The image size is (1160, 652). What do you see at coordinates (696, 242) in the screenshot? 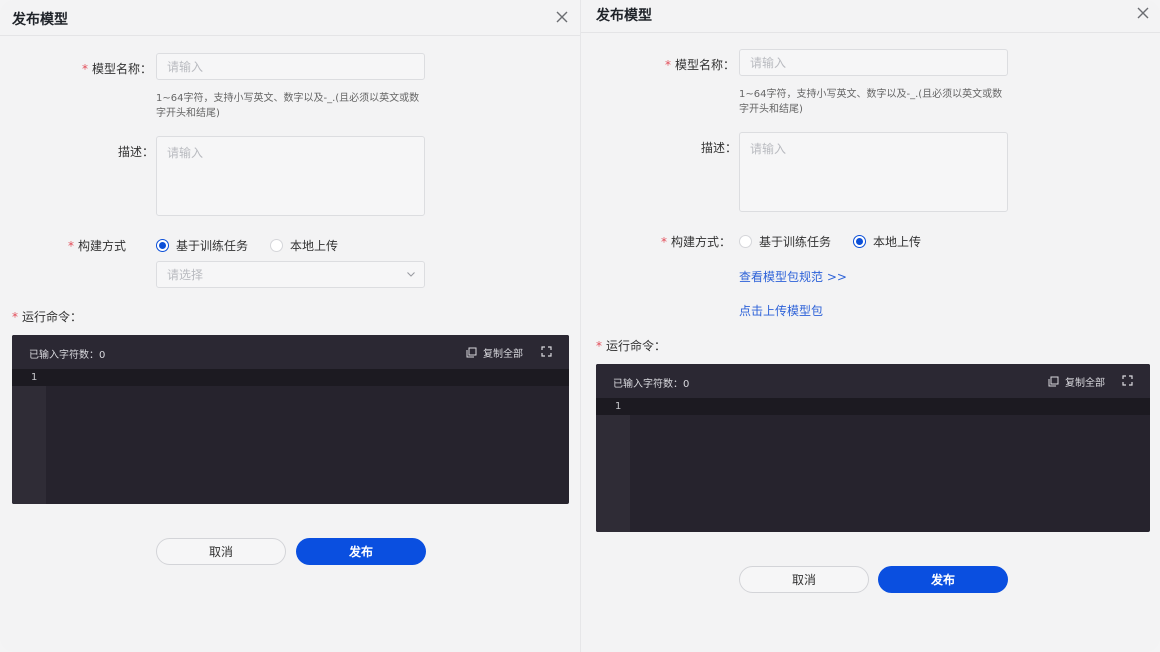
I see `build-method-label: * 构建方式：` at bounding box center [696, 242].